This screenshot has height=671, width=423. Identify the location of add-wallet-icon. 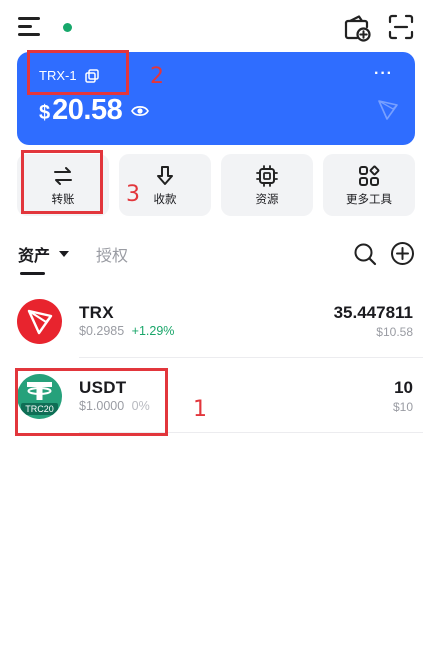
(357, 28).